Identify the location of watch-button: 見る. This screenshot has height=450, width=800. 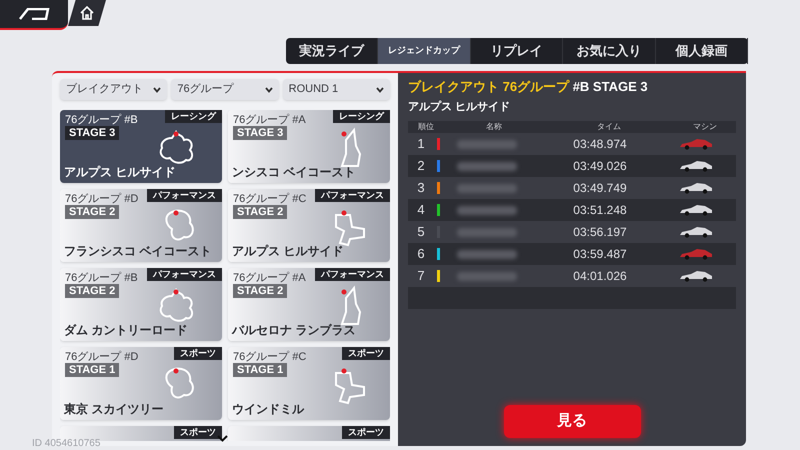
(572, 421).